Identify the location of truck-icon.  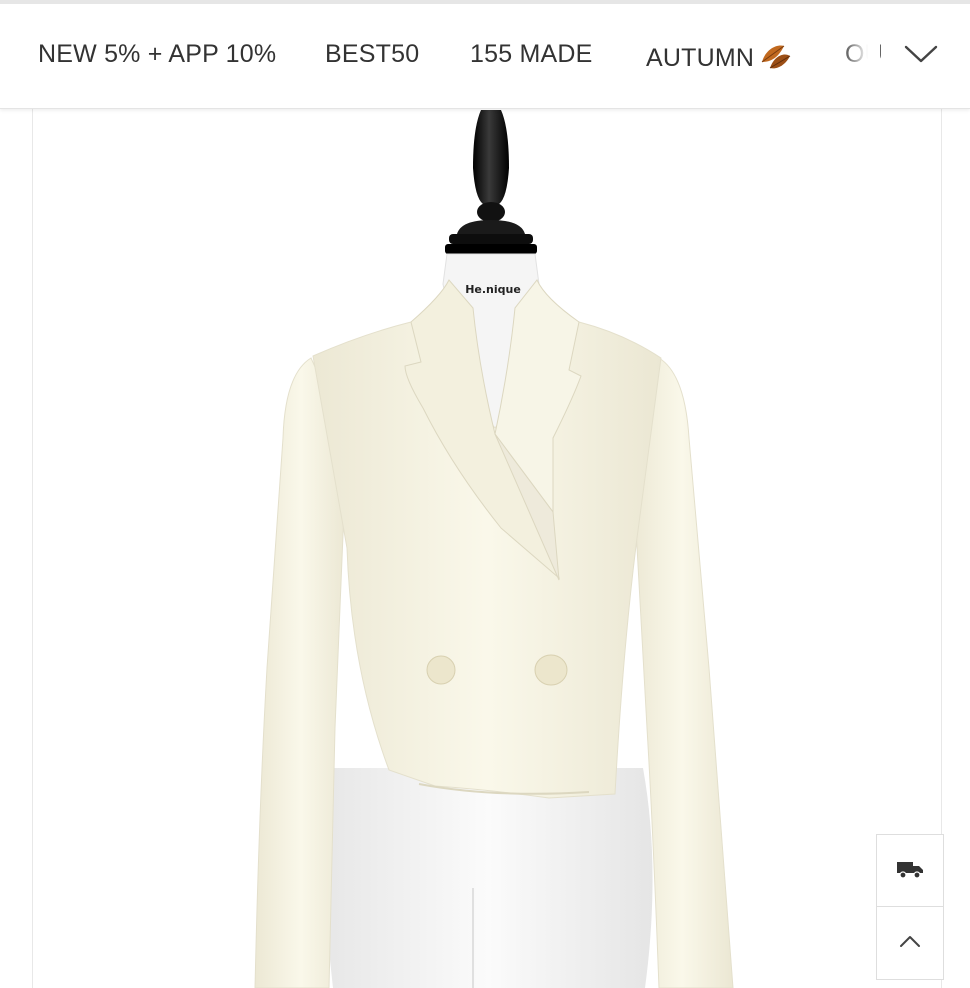
(910, 871).